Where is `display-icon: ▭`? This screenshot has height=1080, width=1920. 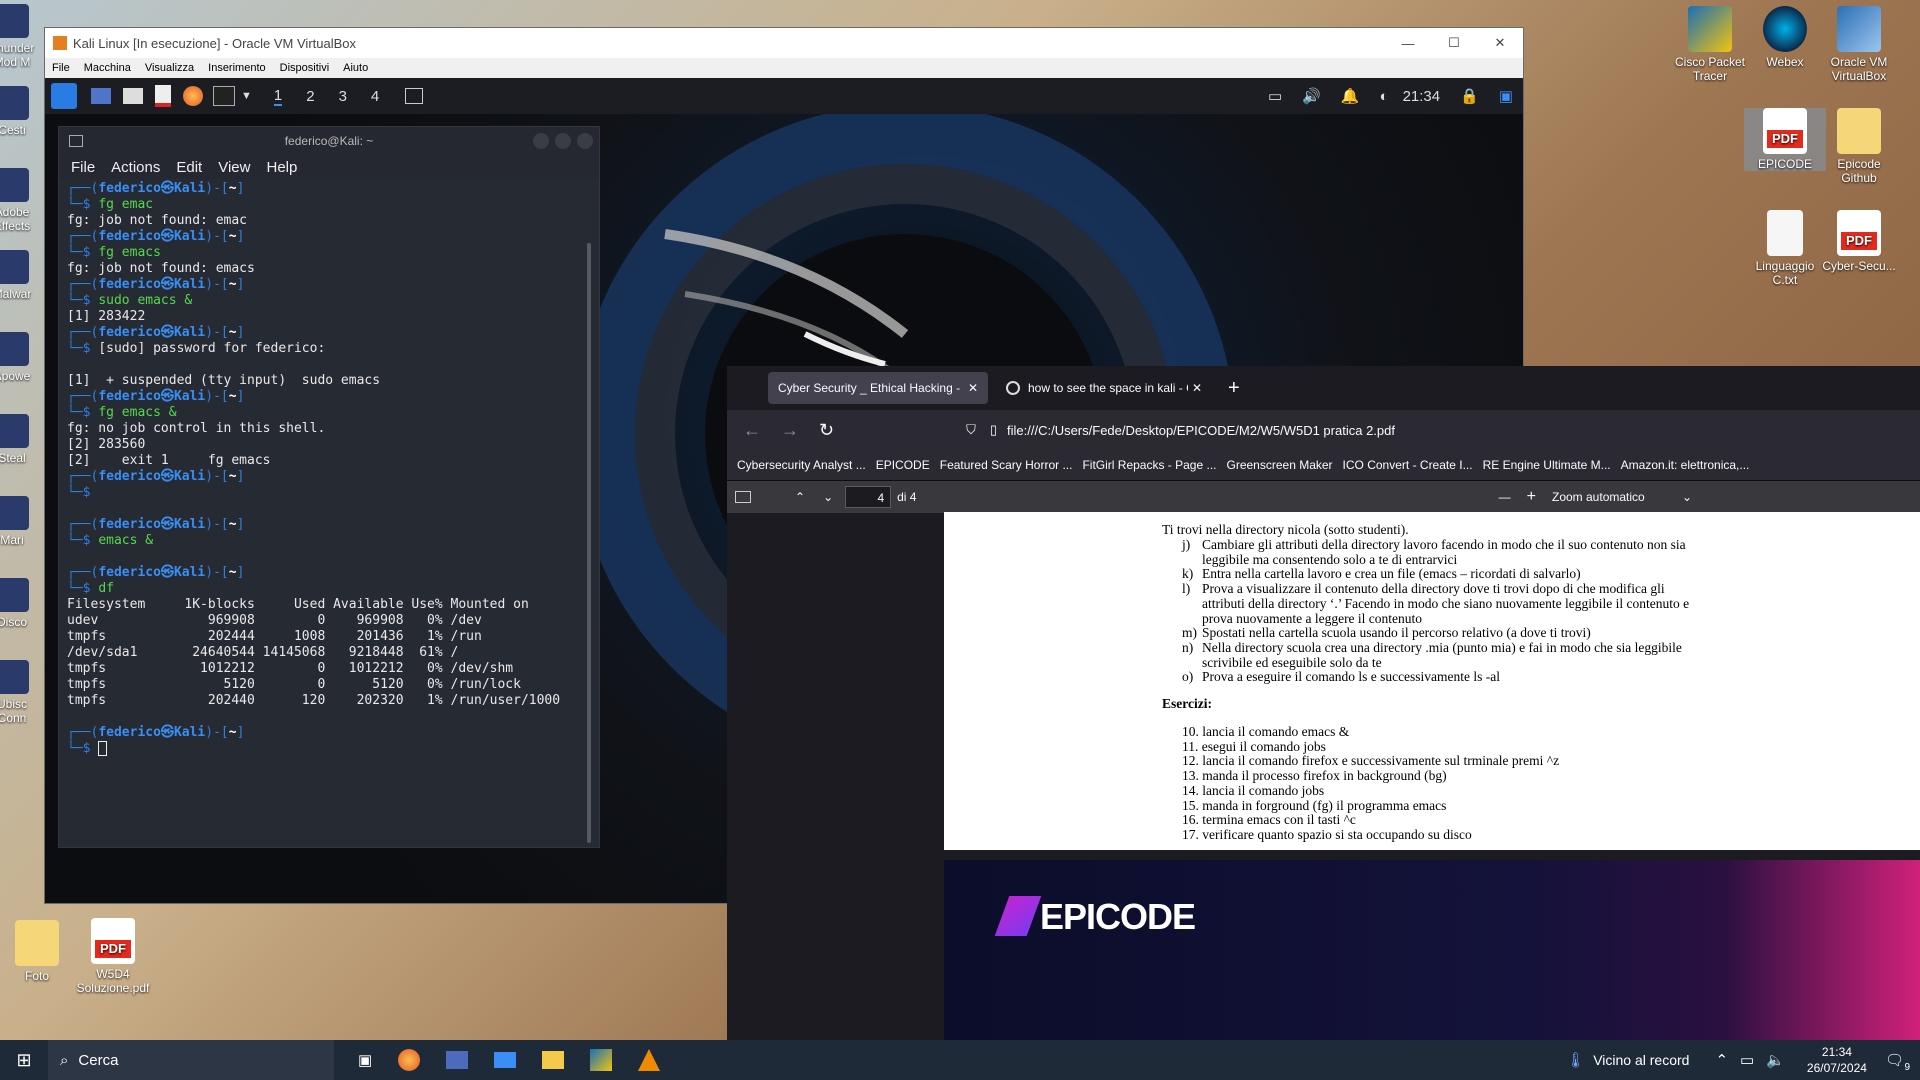
display-icon: ▭ is located at coordinates (1275, 96).